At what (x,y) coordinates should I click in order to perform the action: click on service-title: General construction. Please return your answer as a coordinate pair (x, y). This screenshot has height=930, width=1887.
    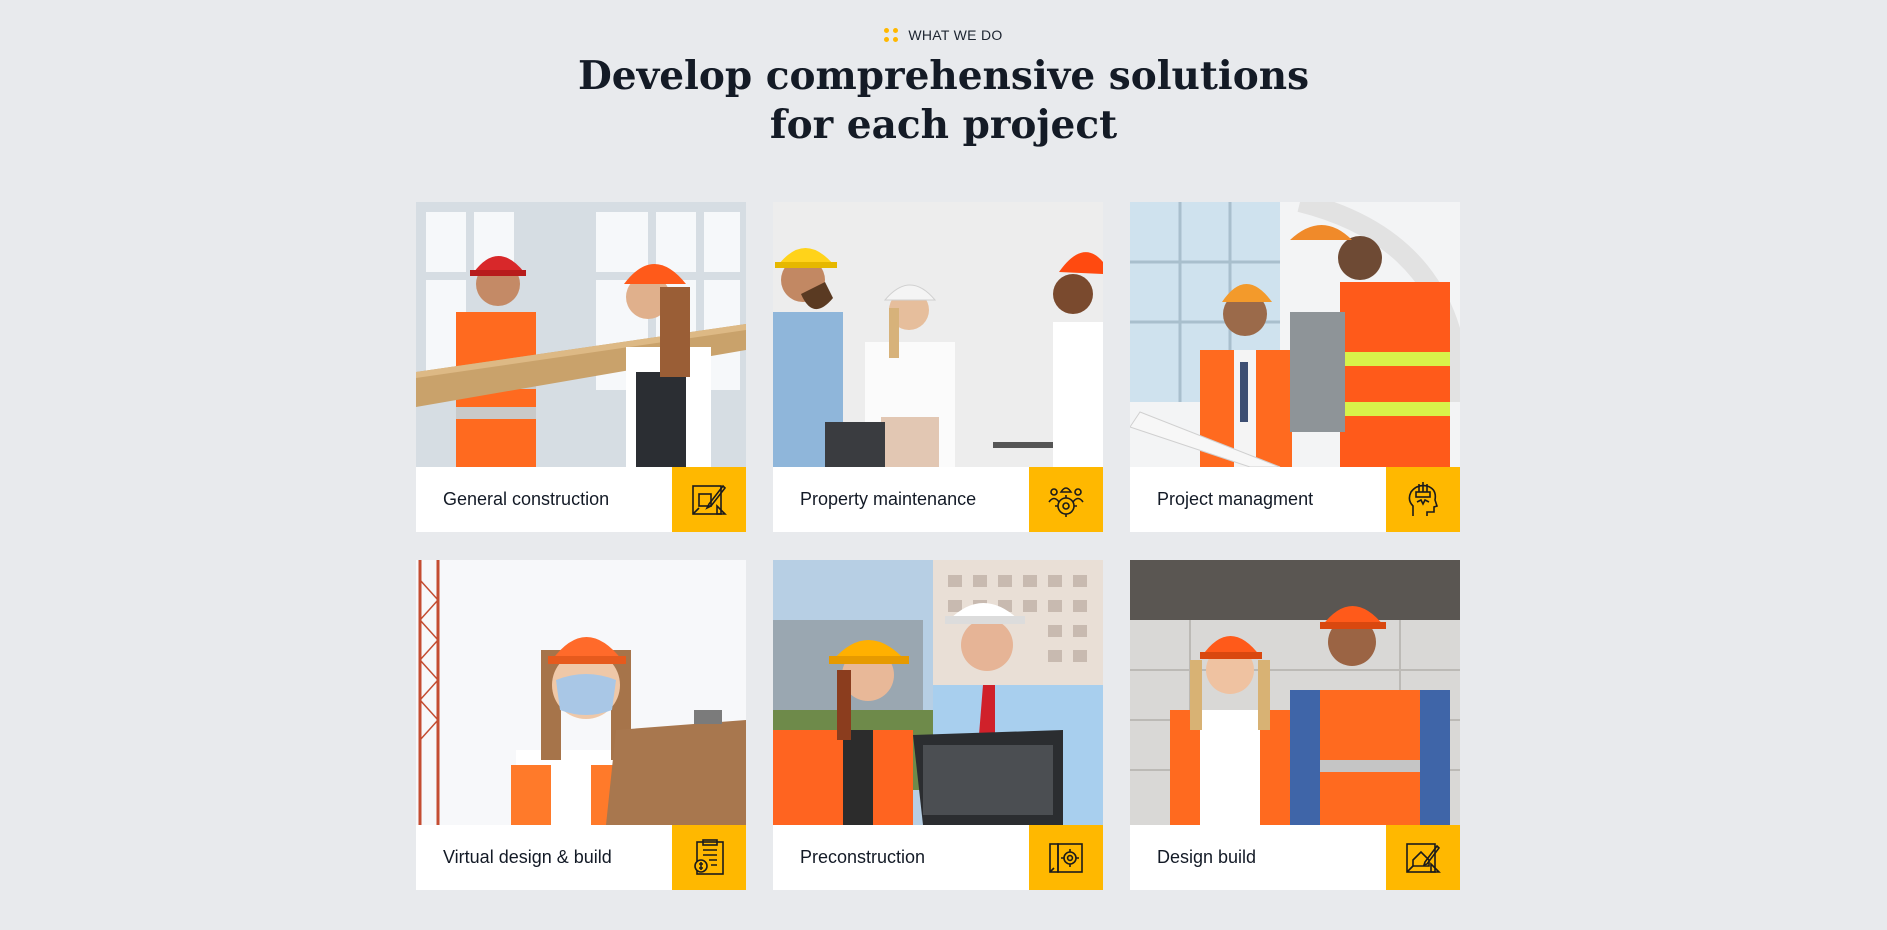
    Looking at the image, I should click on (526, 499).